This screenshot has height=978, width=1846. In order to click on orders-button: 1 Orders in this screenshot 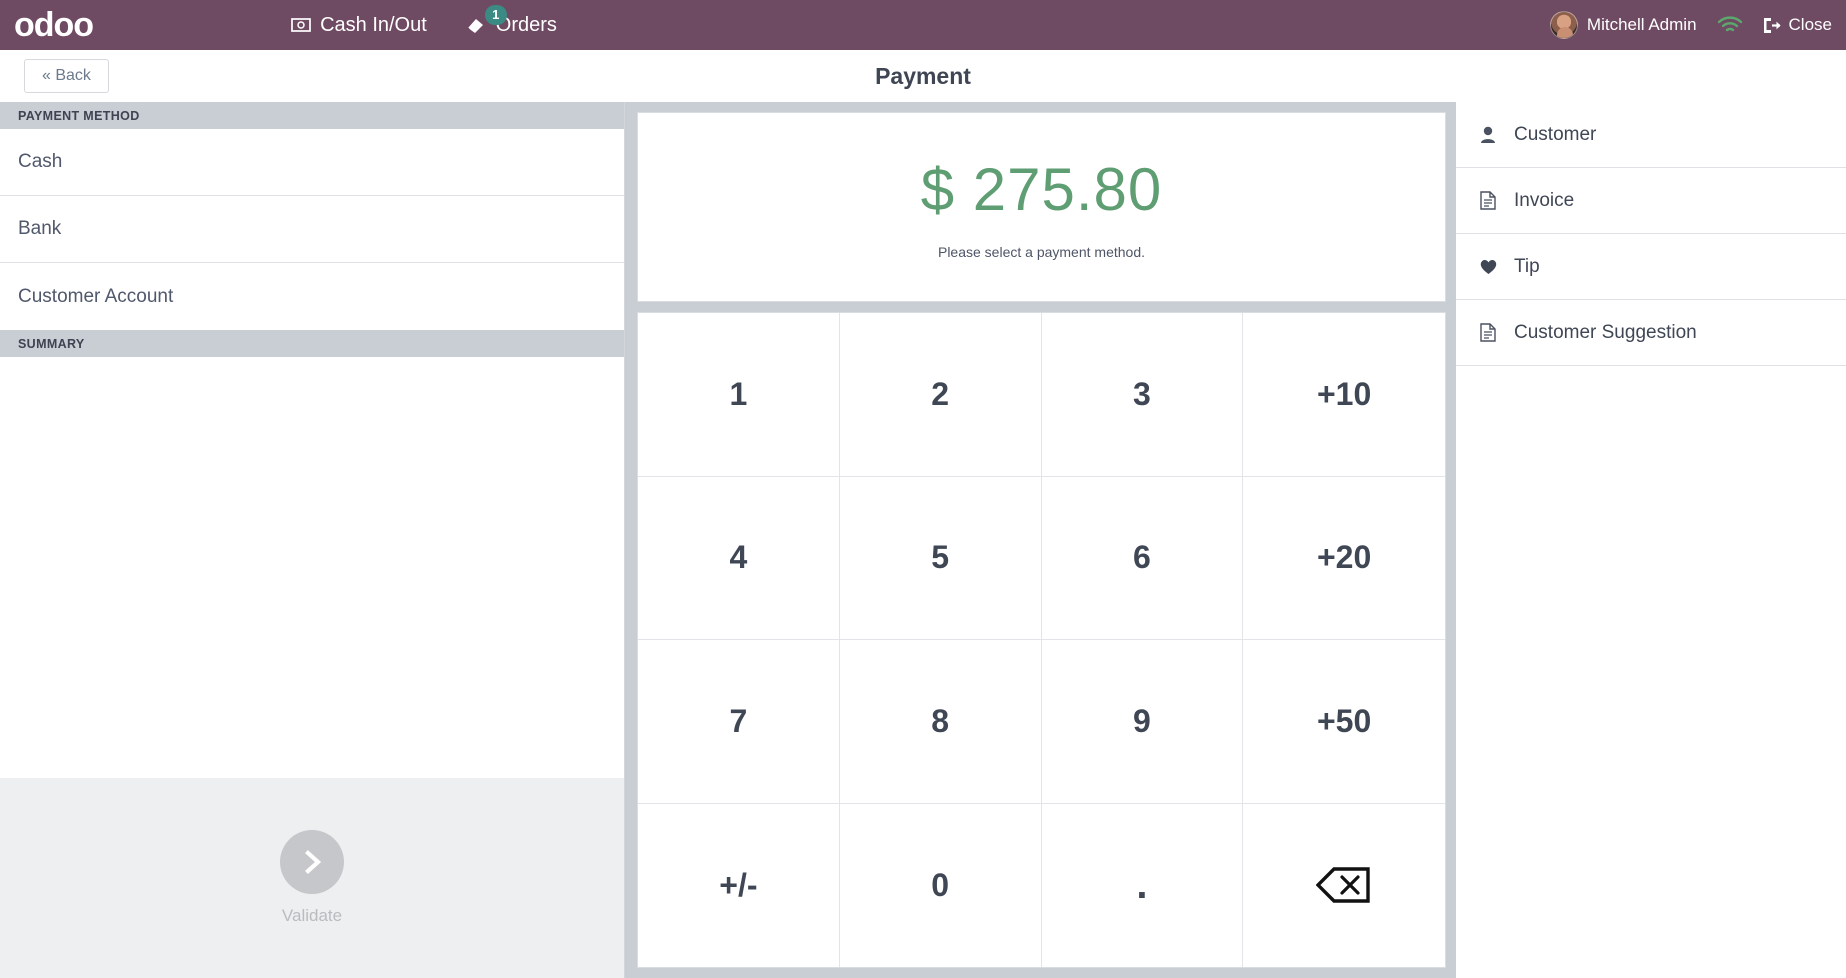, I will do `click(511, 22)`.